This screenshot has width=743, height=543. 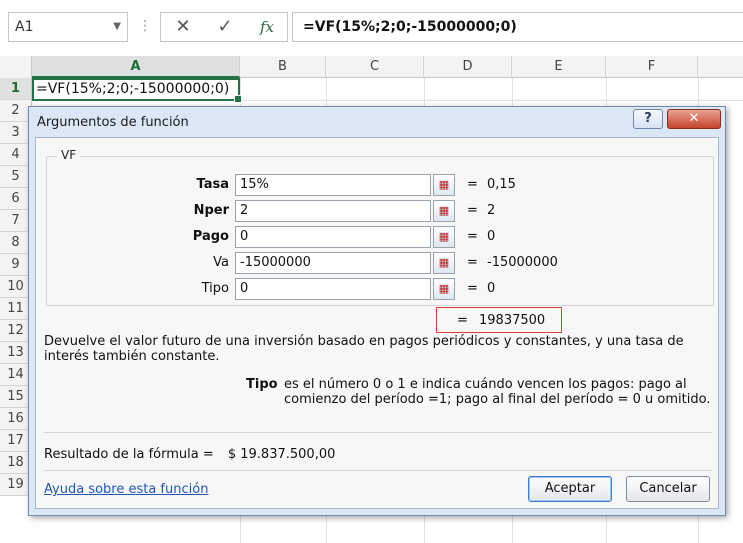 I want to click on cancel-button: Cancelar, so click(x=668, y=489).